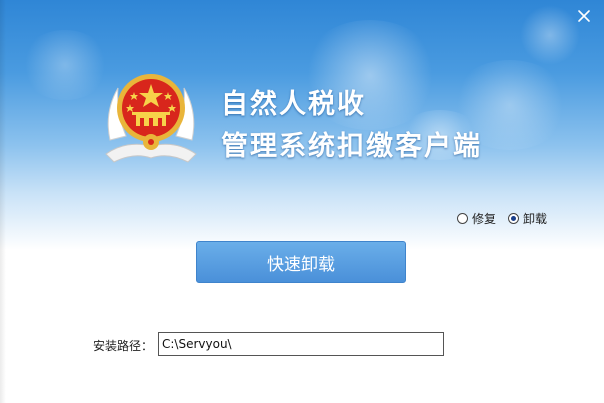 This screenshot has width=604, height=403. I want to click on repair-option: 修复, so click(476, 218).